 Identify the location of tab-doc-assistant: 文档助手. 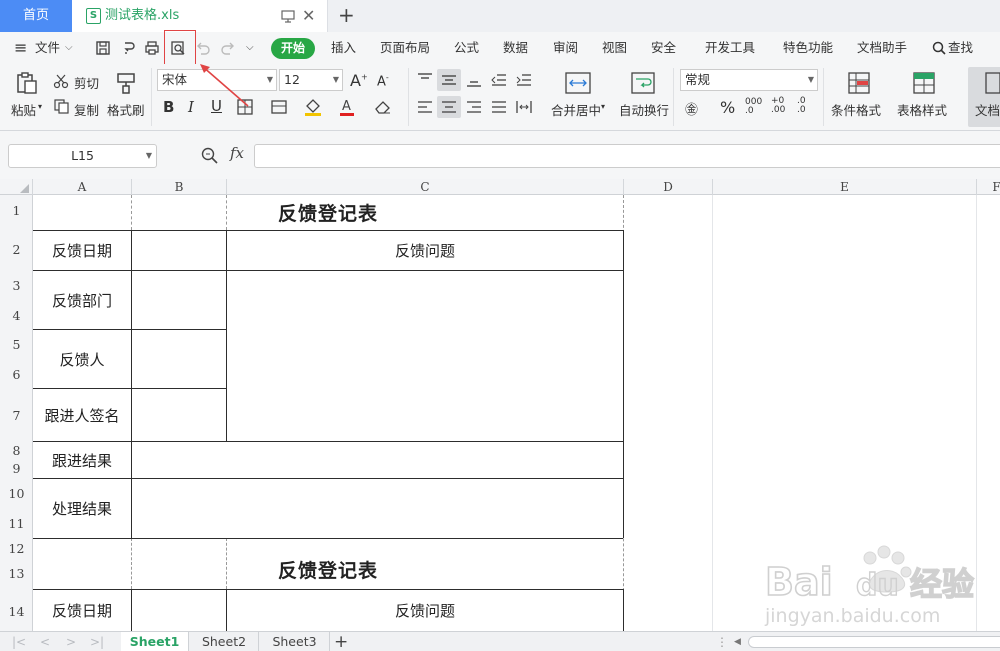
(882, 48).